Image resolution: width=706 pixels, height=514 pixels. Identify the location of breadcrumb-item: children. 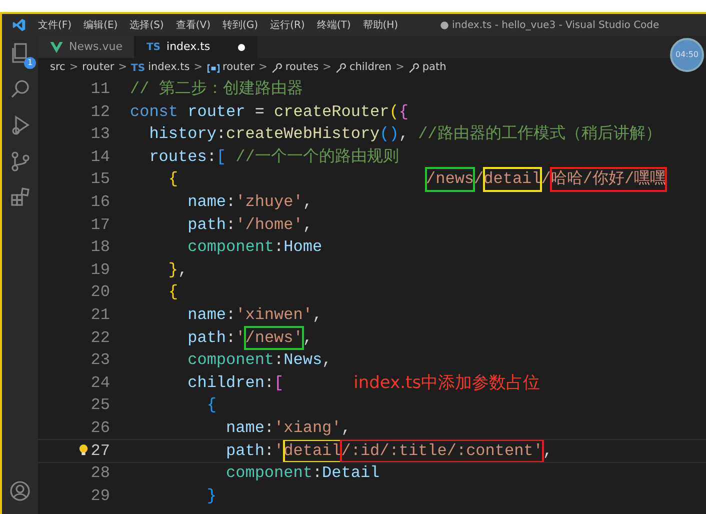
(363, 68).